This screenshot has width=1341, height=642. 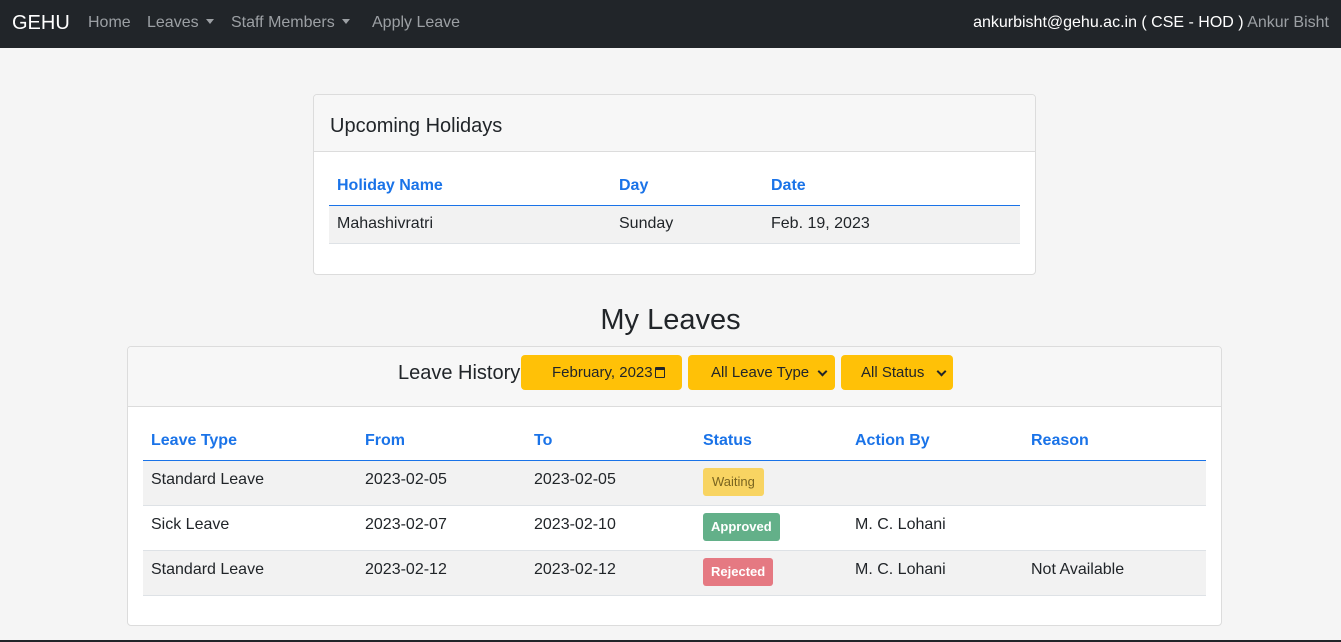 What do you see at coordinates (459, 373) in the screenshot?
I see `leave-history-label: Leave History` at bounding box center [459, 373].